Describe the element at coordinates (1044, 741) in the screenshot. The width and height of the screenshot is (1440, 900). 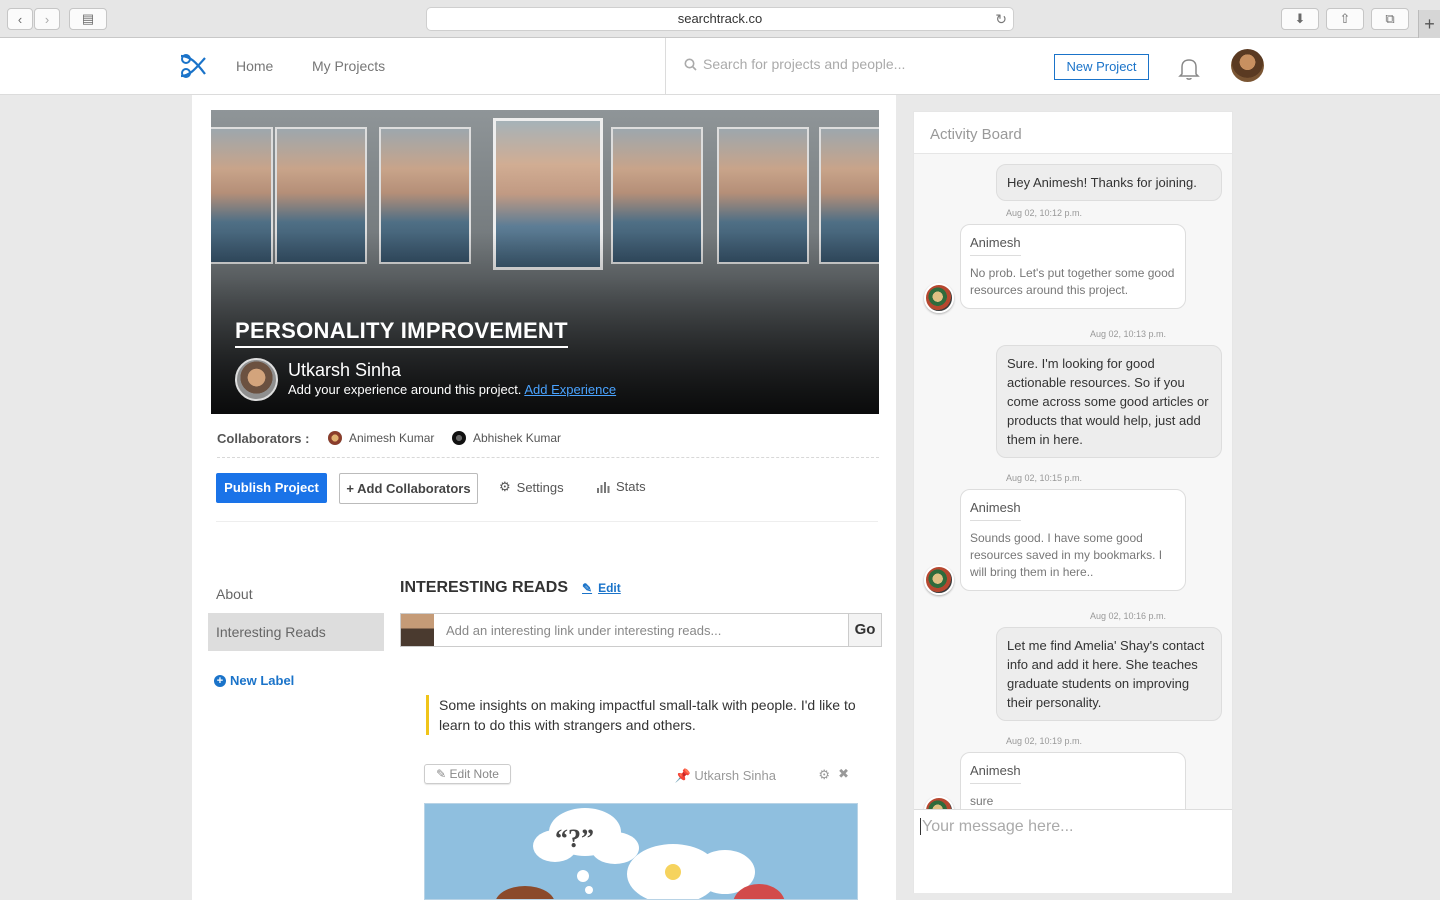
I see `message-timestamp: Aug 02, 10:19 p.m.` at that location.